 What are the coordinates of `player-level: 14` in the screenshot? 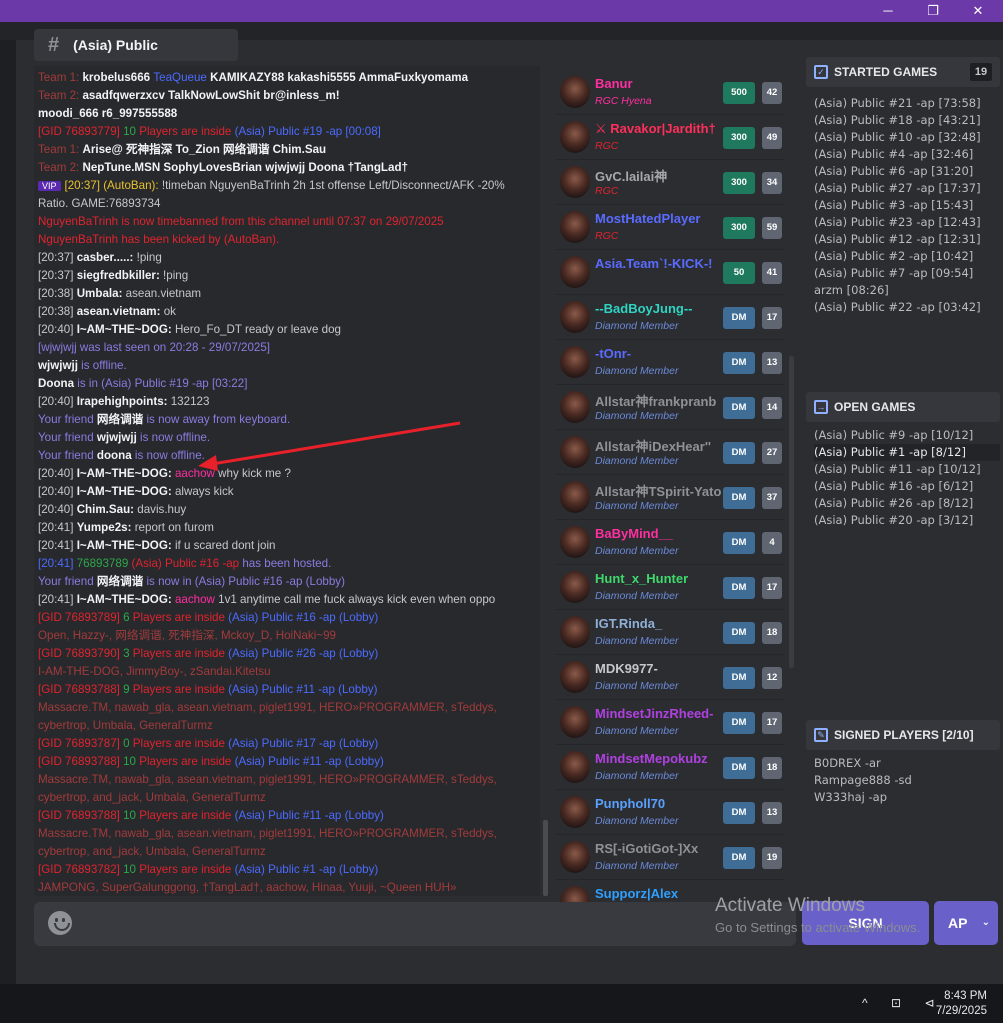 It's located at (772, 408).